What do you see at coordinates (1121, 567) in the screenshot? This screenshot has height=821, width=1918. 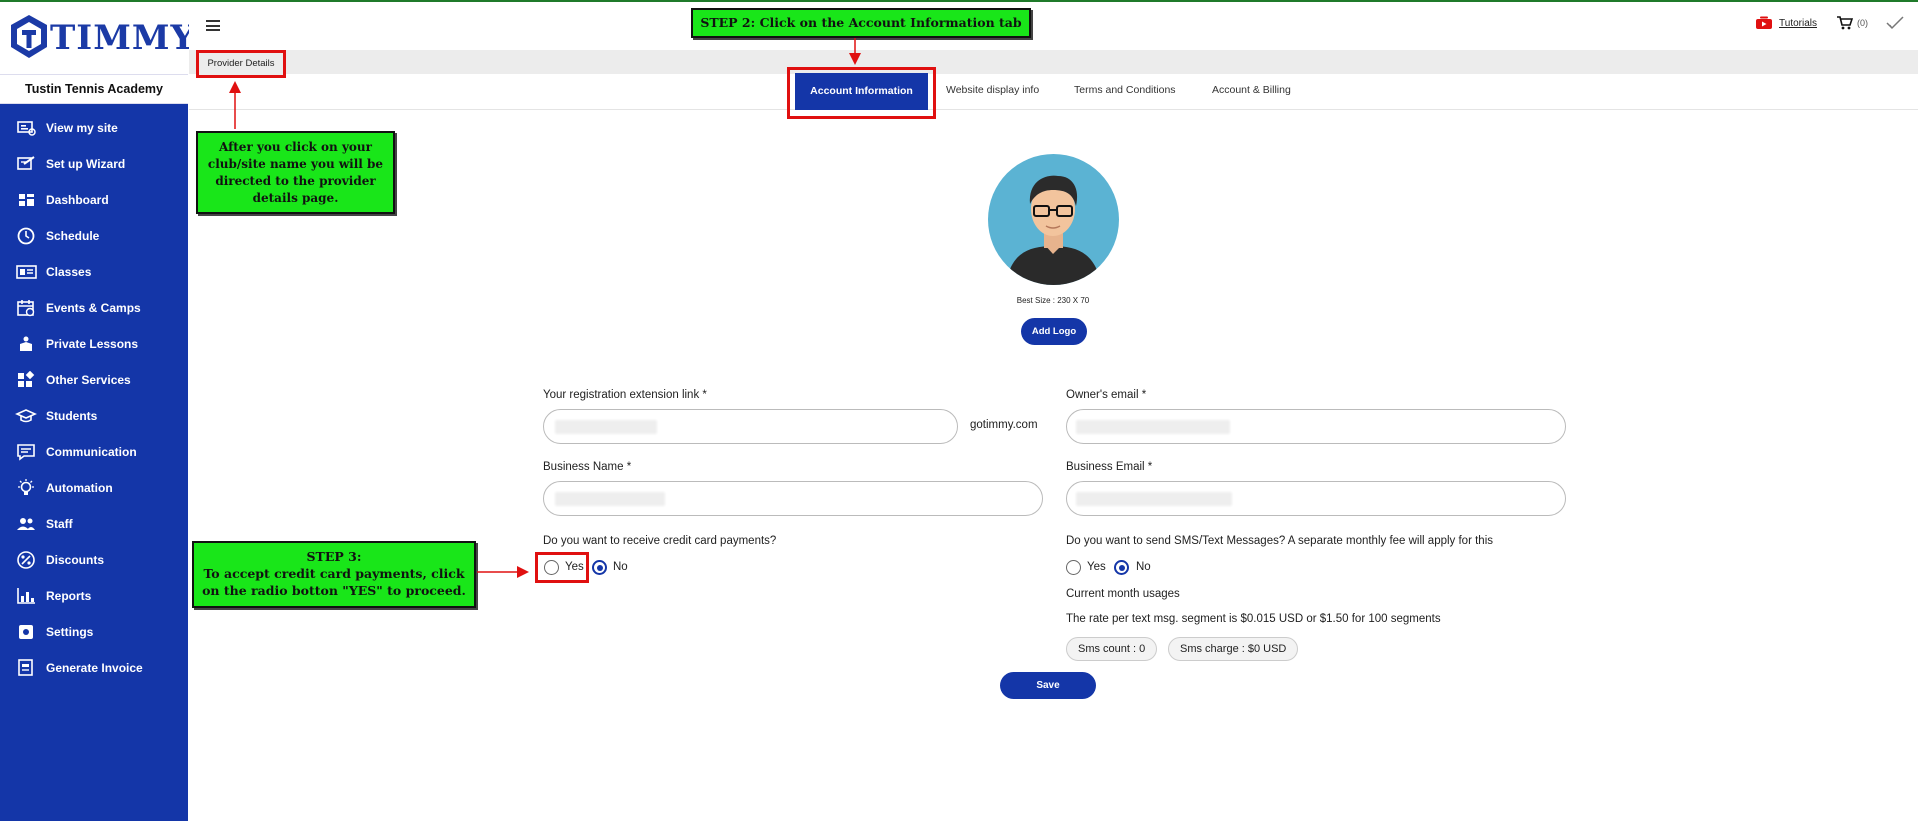 I see `sms-no-radio` at bounding box center [1121, 567].